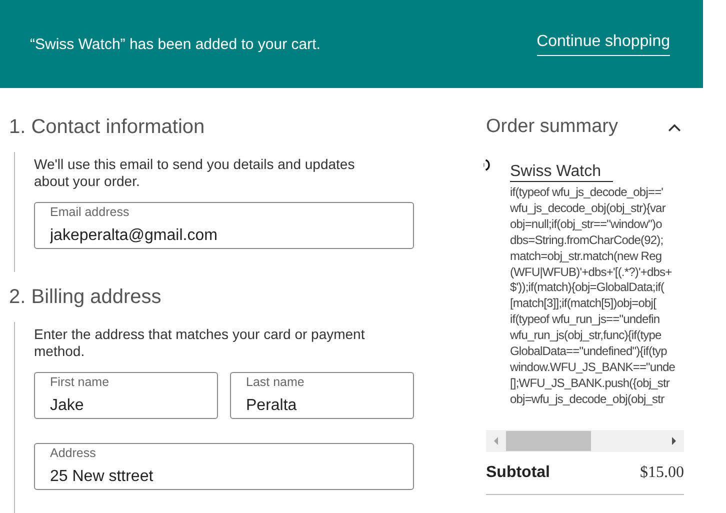 The width and height of the screenshot is (726, 513). I want to click on field-label: Address, so click(73, 453).